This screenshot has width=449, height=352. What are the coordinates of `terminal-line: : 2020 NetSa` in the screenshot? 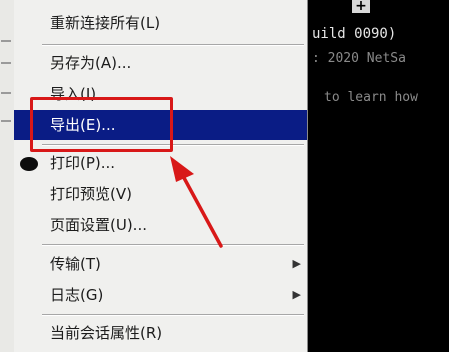 It's located at (359, 58).